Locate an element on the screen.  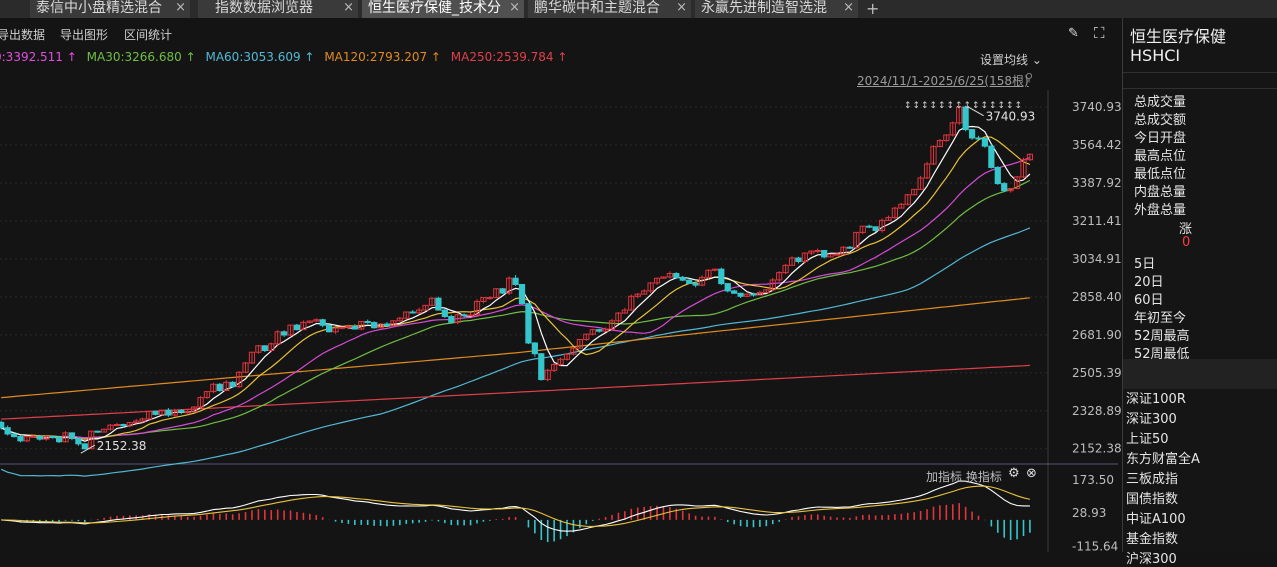
period-ytd: 年初至今 is located at coordinates (1160, 318).